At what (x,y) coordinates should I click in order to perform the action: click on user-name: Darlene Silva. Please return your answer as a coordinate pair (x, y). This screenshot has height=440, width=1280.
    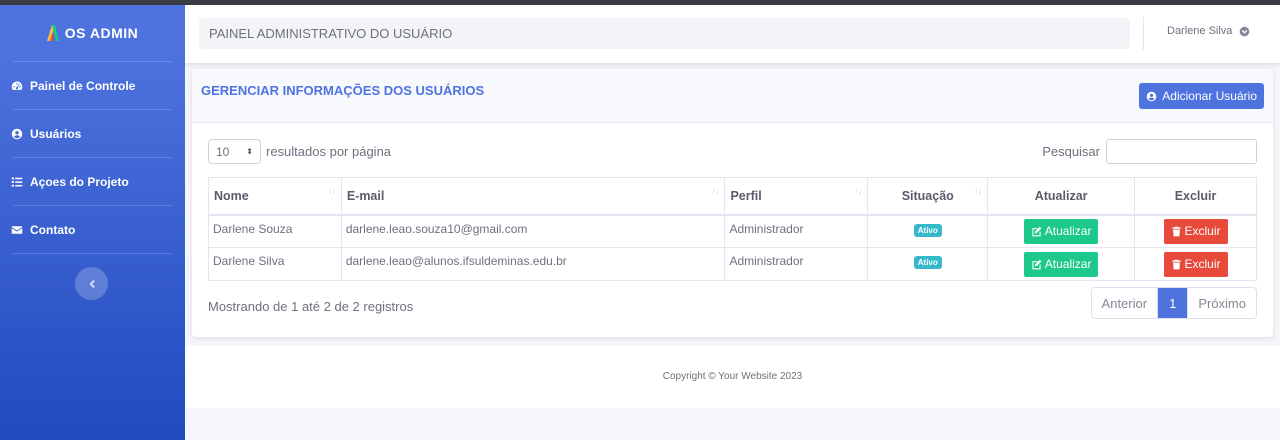
    Looking at the image, I should click on (1200, 31).